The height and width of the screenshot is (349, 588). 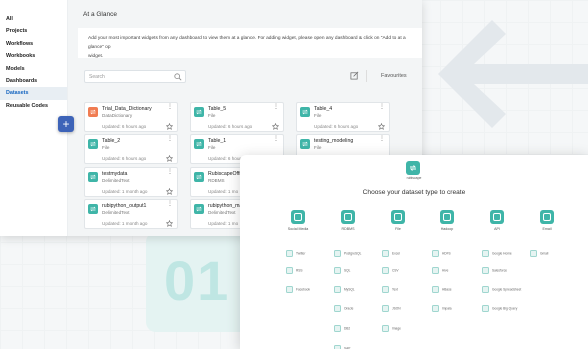 I want to click on card-updated: Updated: 1 month ago, so click(x=125, y=223).